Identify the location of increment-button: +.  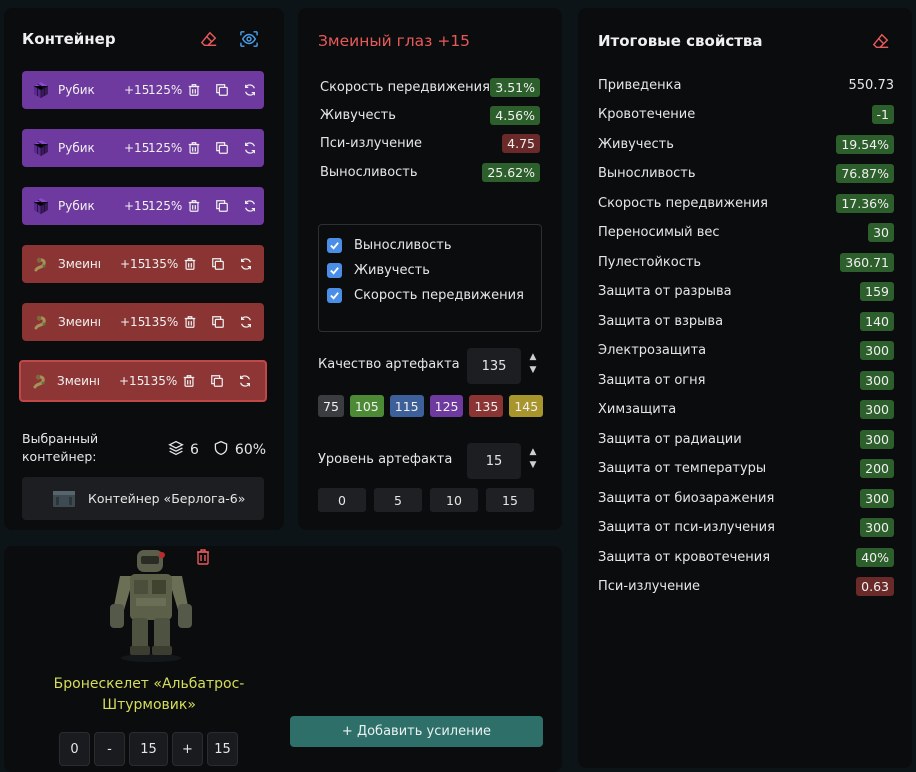
(187, 749).